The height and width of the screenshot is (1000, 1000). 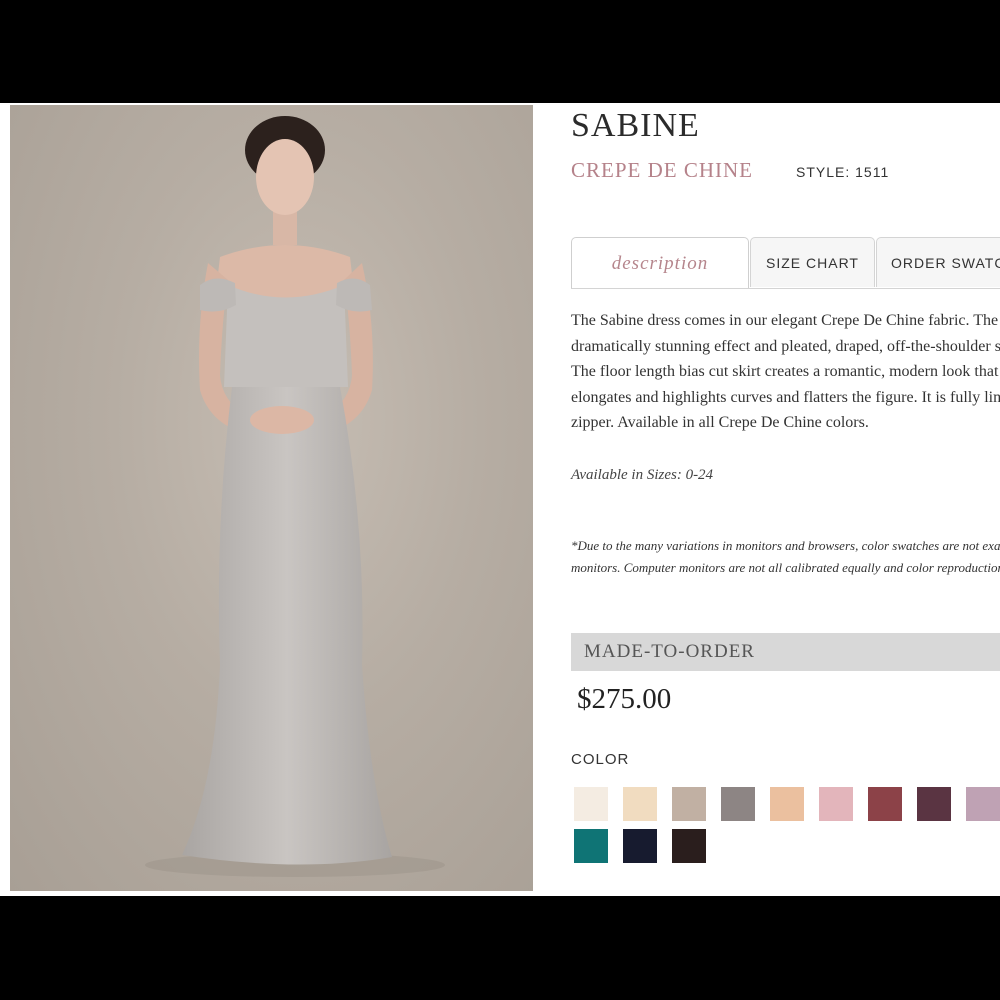 I want to click on rose-swatch, so click(x=885, y=804).